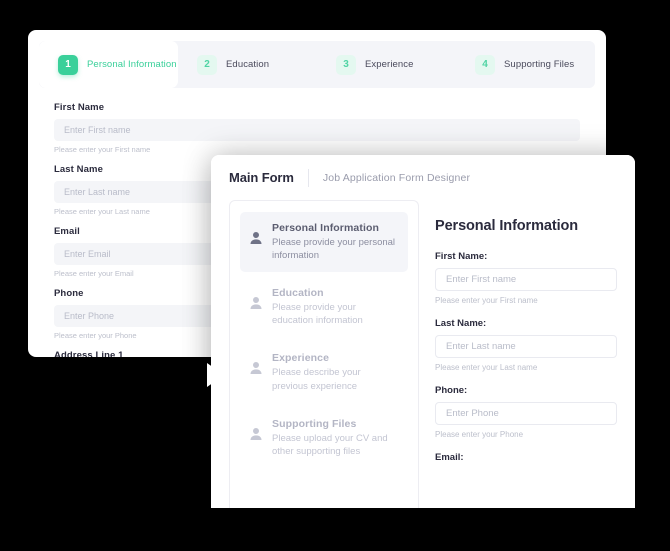 Image resolution: width=670 pixels, height=551 pixels. I want to click on wizard-step-3: 3 Experience, so click(386, 64).